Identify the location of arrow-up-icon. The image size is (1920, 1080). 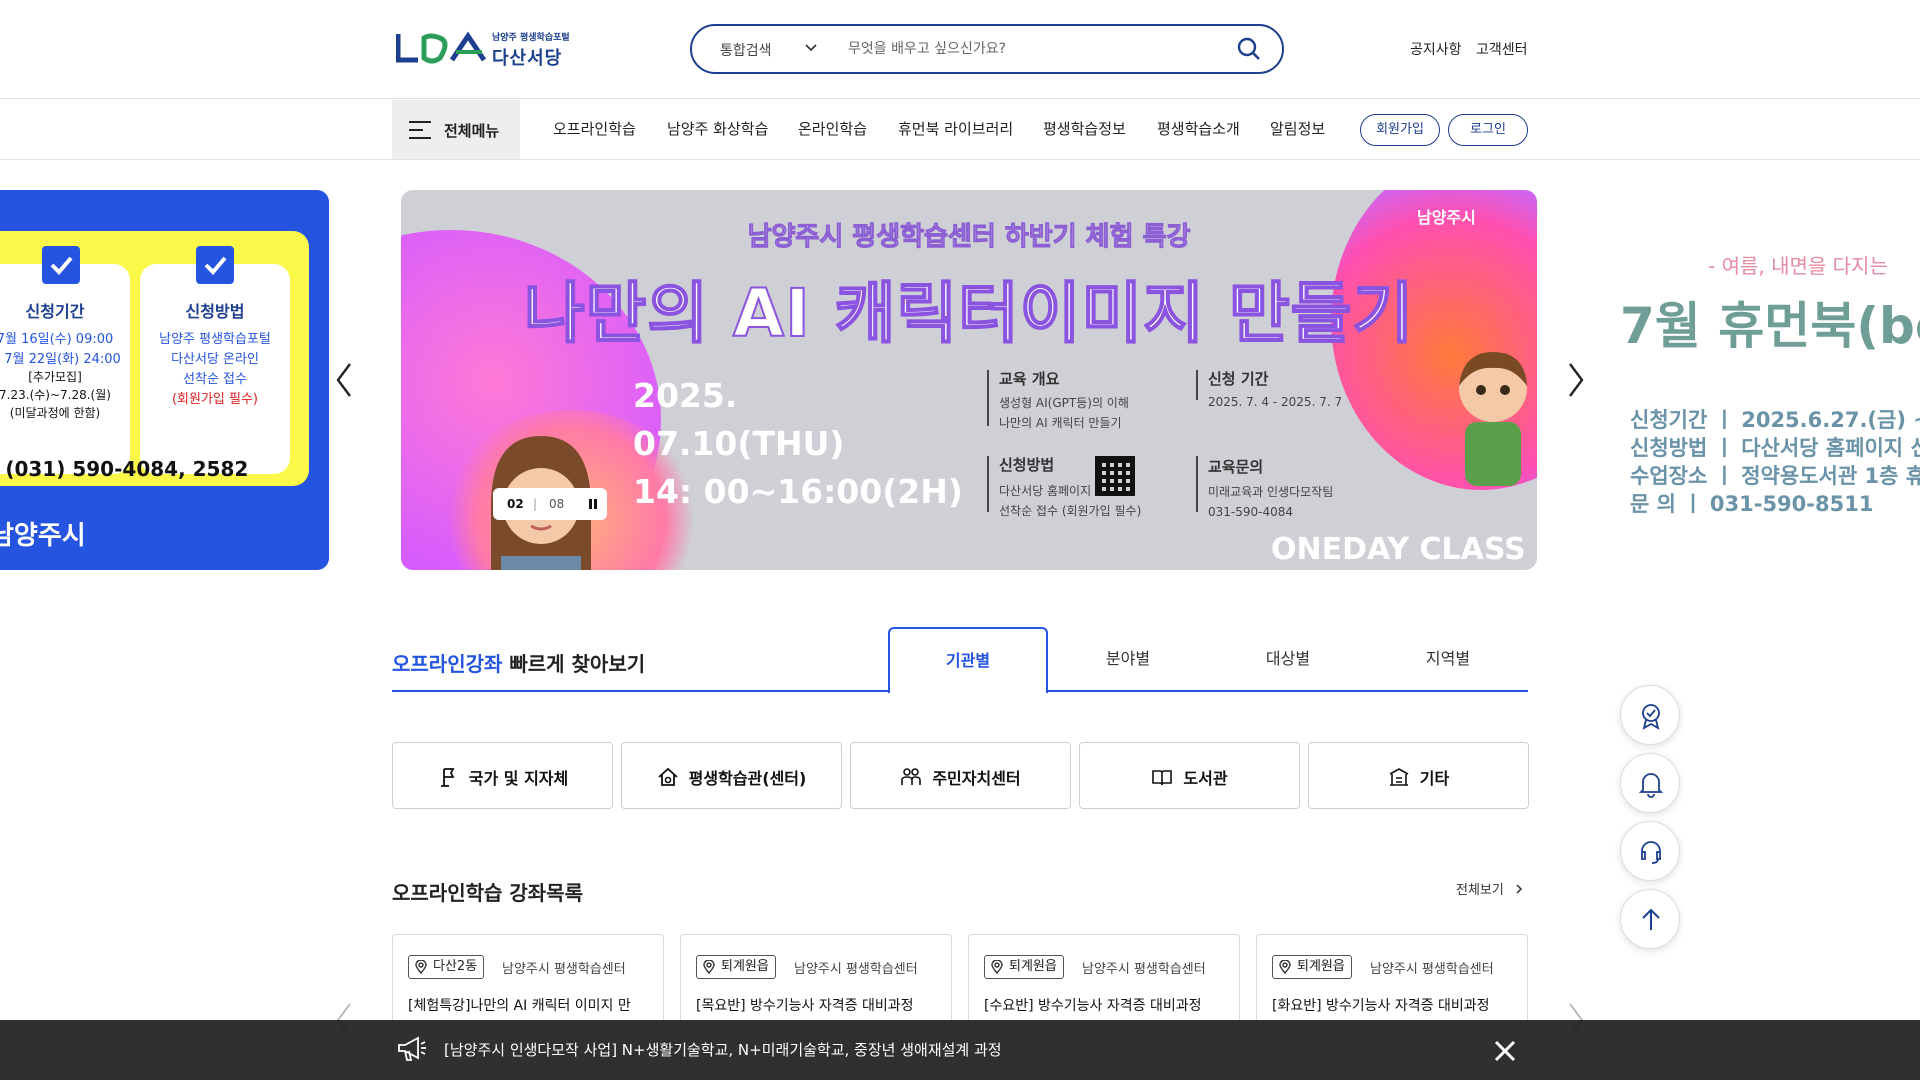
(1651, 919).